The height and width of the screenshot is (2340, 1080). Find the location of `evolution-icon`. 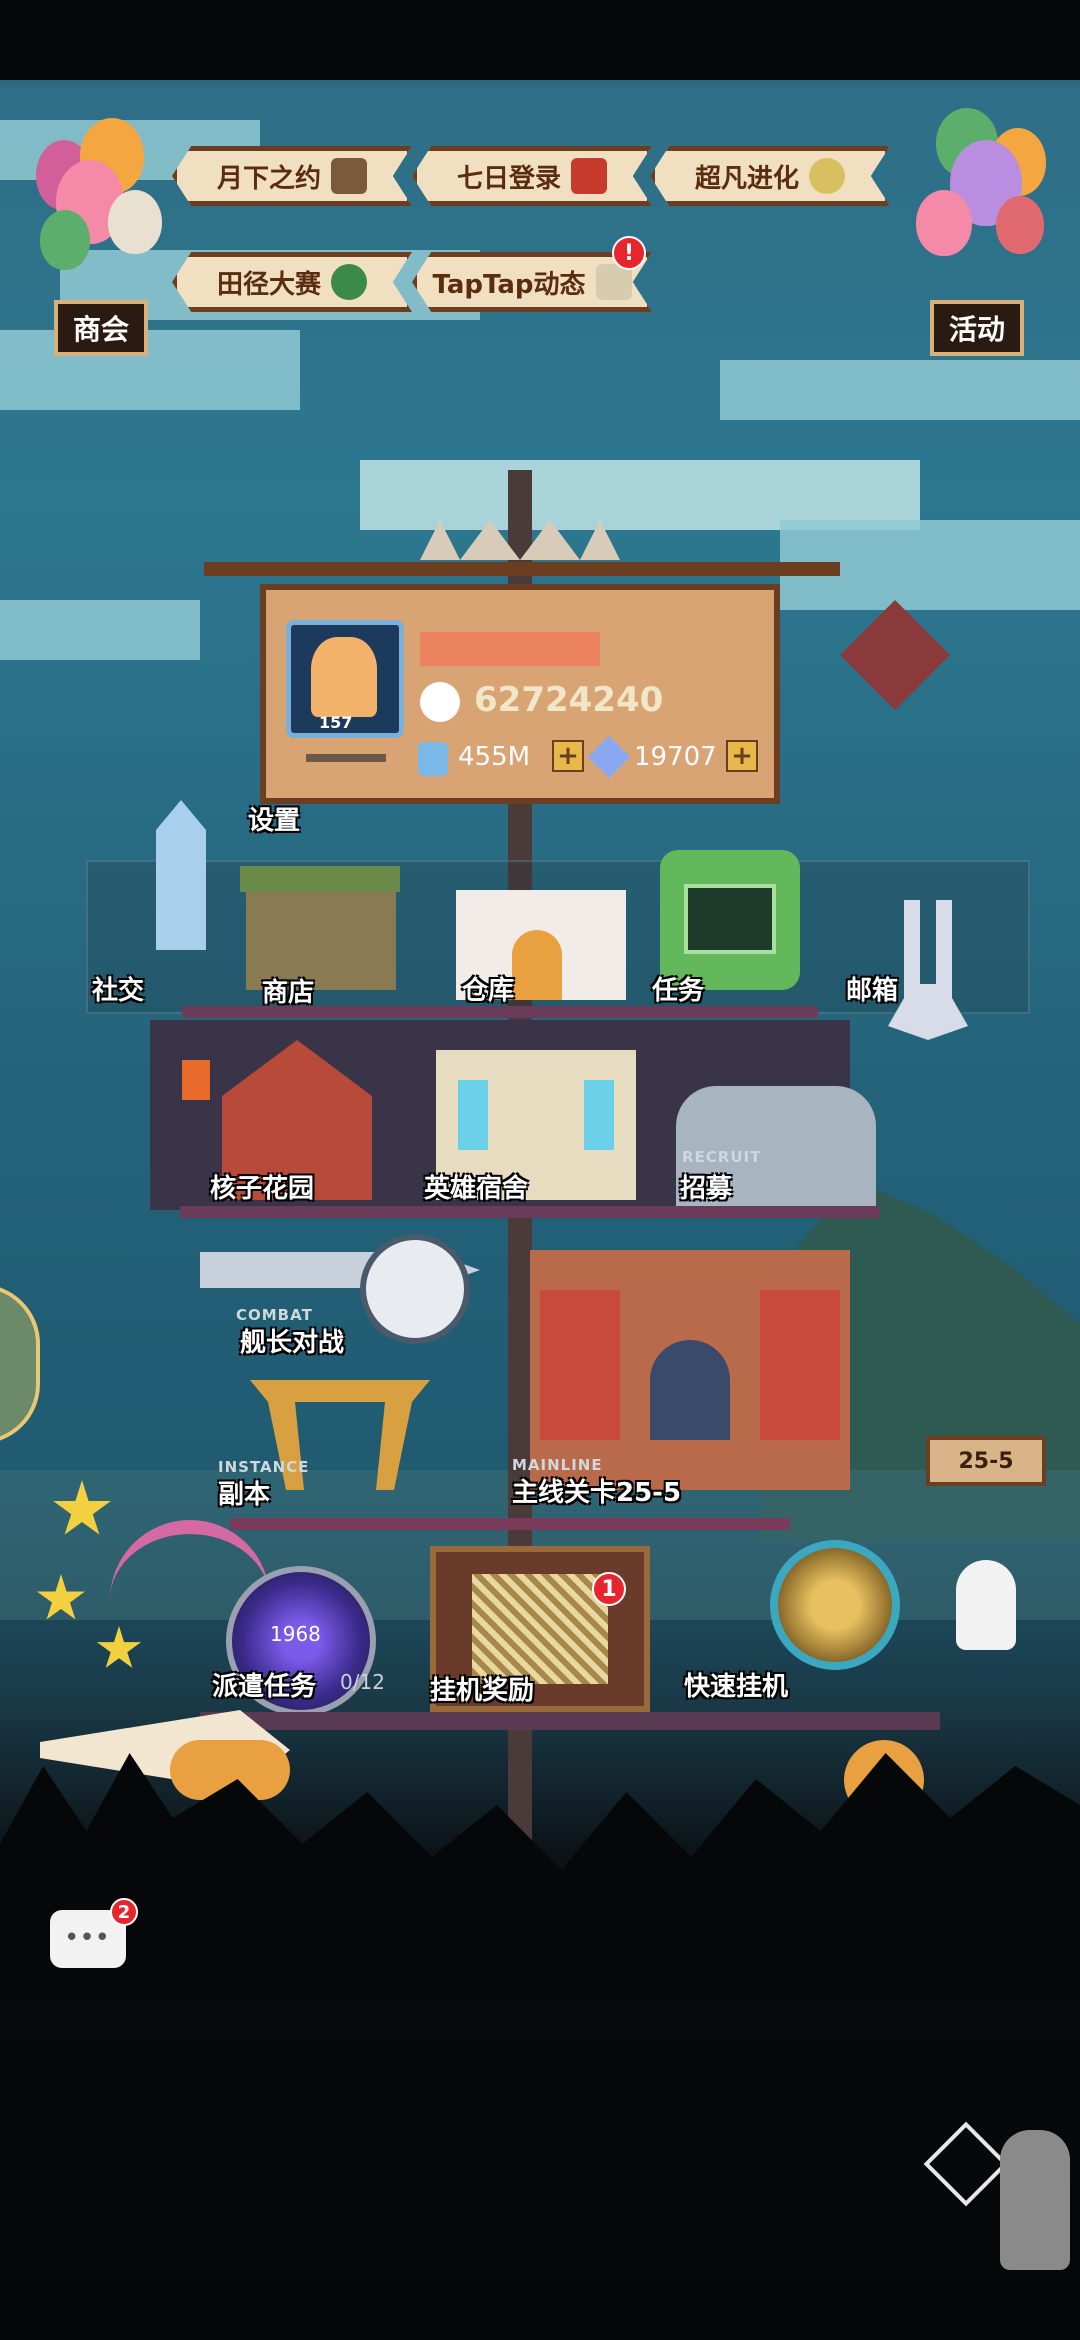

evolution-icon is located at coordinates (827, 176).